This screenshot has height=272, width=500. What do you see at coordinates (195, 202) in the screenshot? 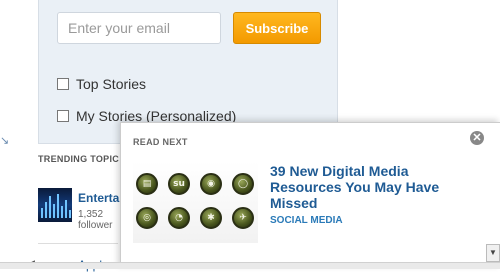
I see `article-thumbnail: ▤ su ◉ ◯ ◎ ◔ ✱ ✈` at bounding box center [195, 202].